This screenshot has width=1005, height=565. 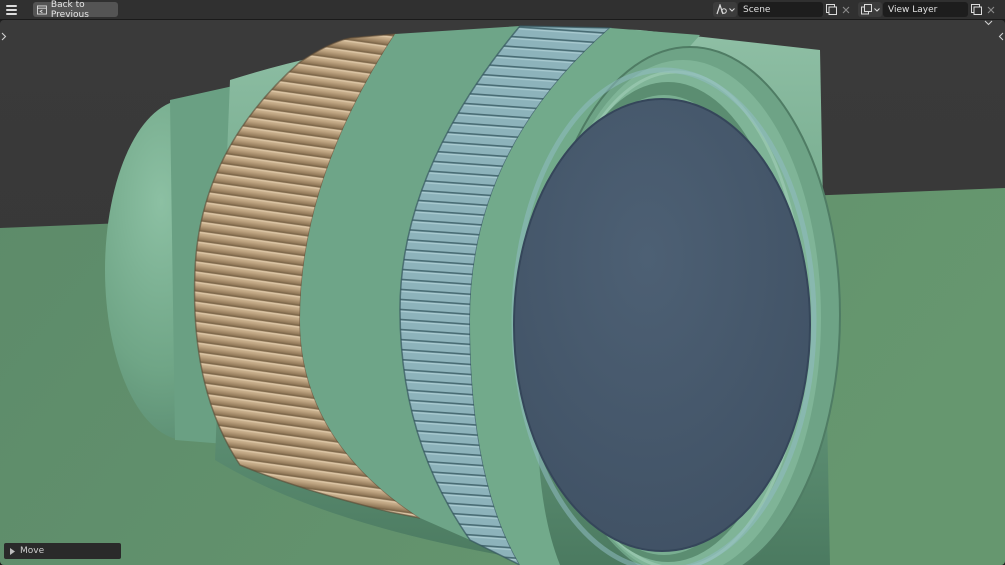 I want to click on view-layer-name: View Layer, so click(x=913, y=9).